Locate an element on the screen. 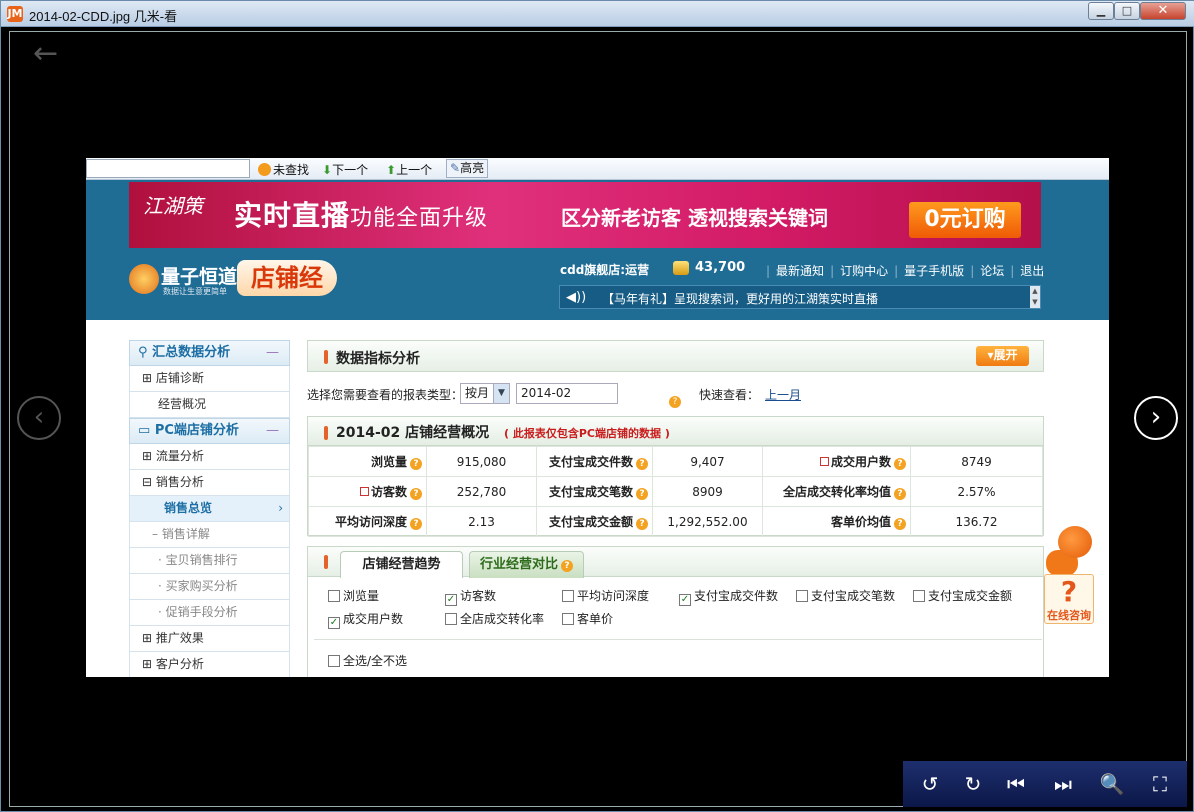 This screenshot has height=812, width=1194. coin-icon is located at coordinates (681, 268).